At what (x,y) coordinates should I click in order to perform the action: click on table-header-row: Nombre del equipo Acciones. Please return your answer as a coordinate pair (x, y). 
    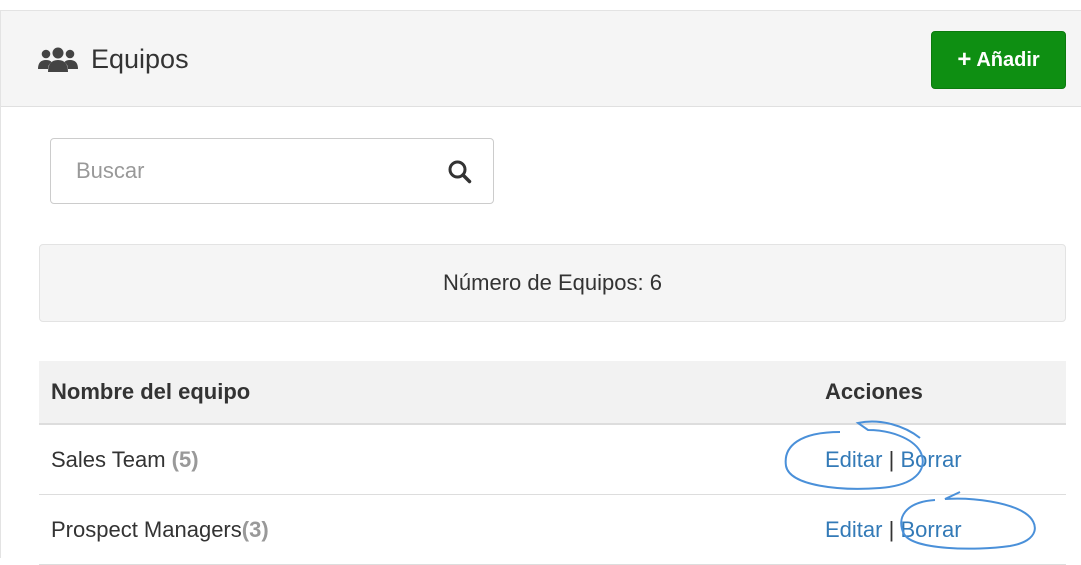
    Looking at the image, I should click on (552, 393).